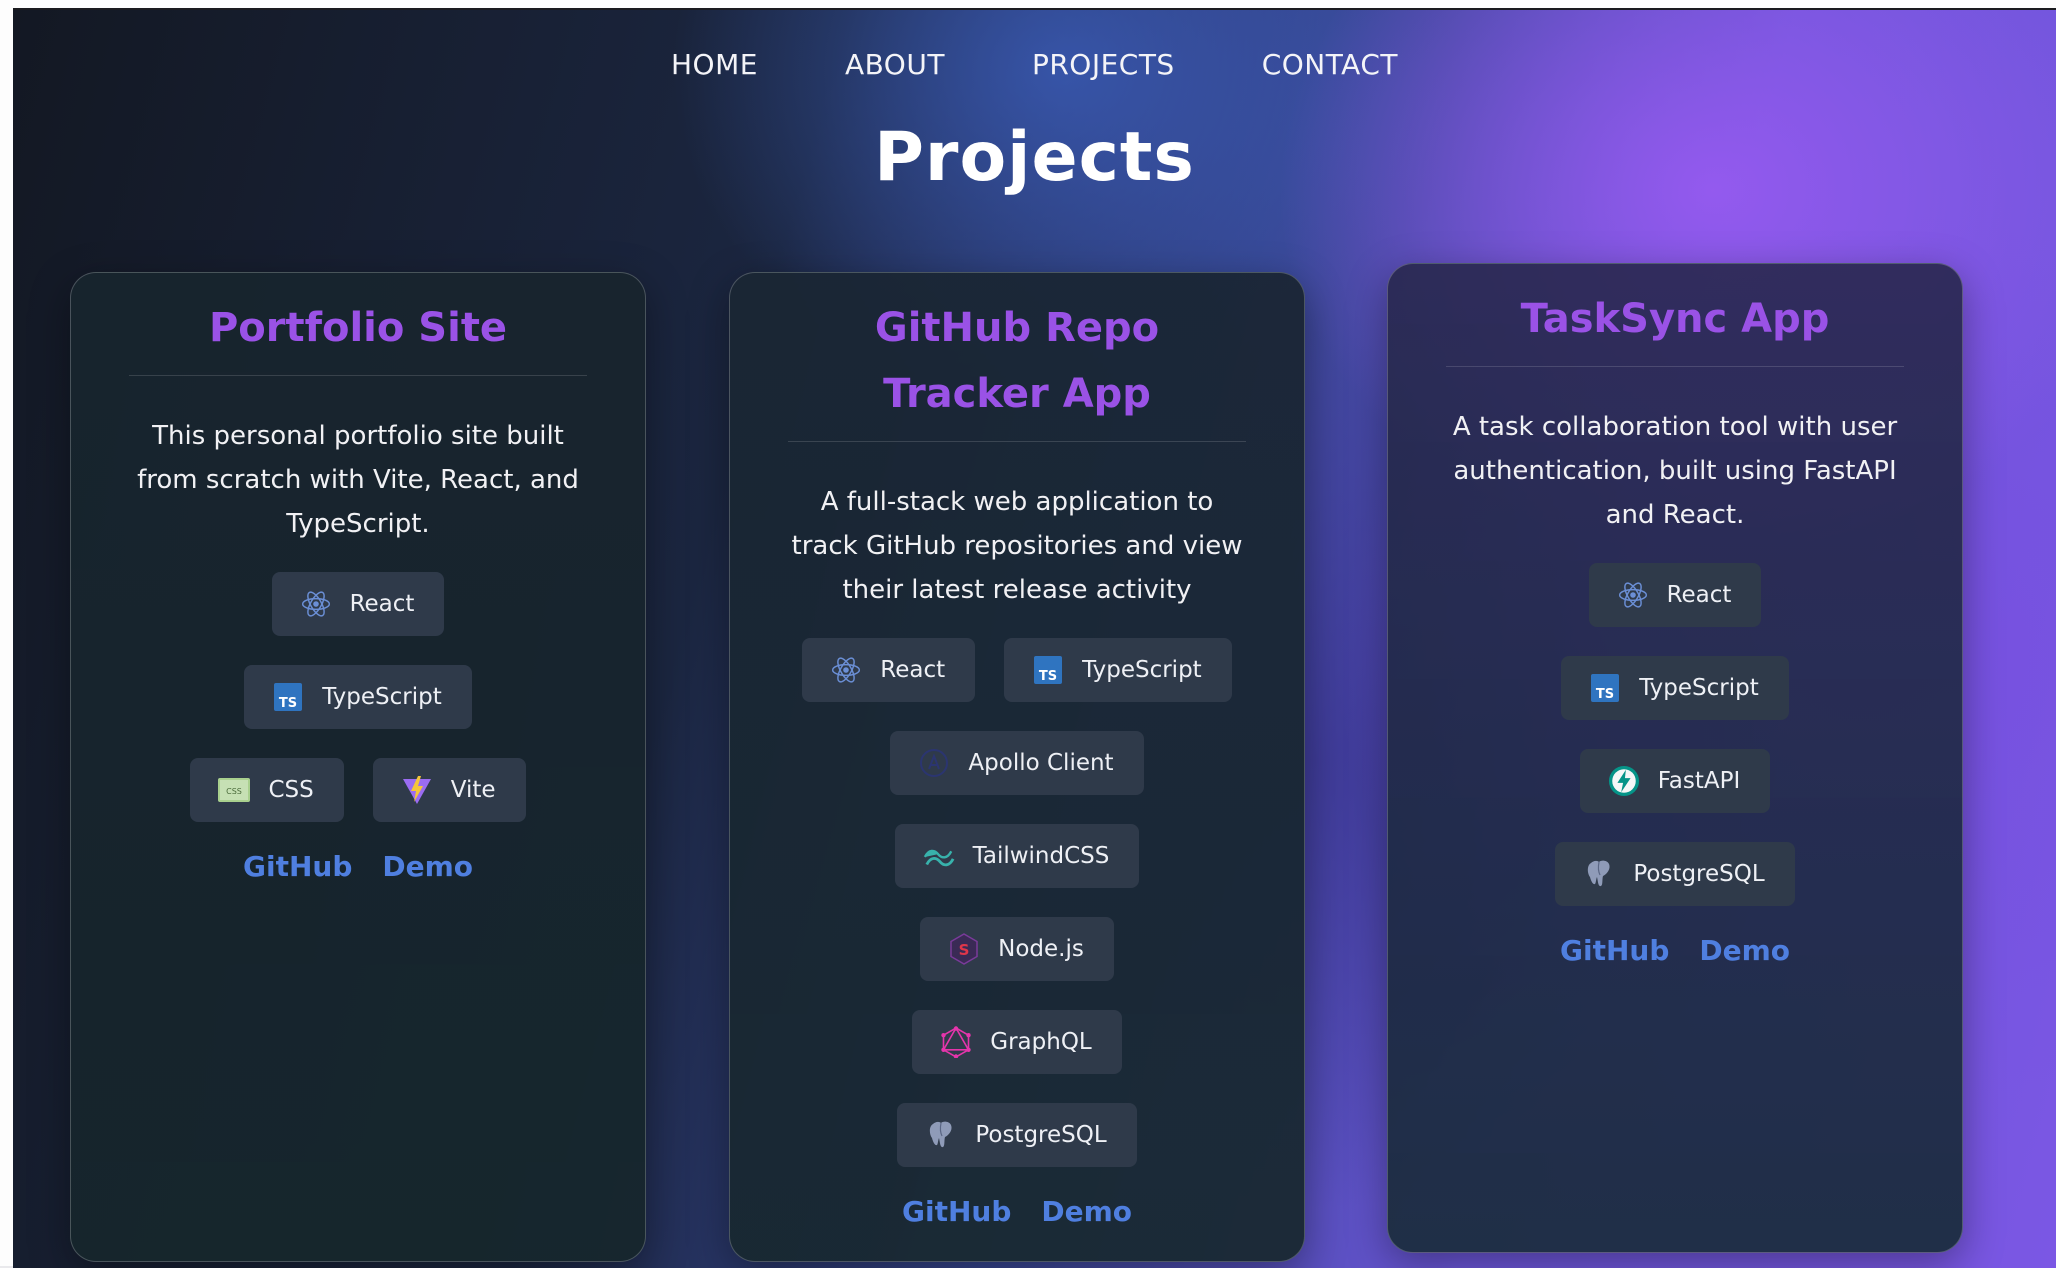  What do you see at coordinates (1675, 315) in the screenshot?
I see `project-title: TaskSync App` at bounding box center [1675, 315].